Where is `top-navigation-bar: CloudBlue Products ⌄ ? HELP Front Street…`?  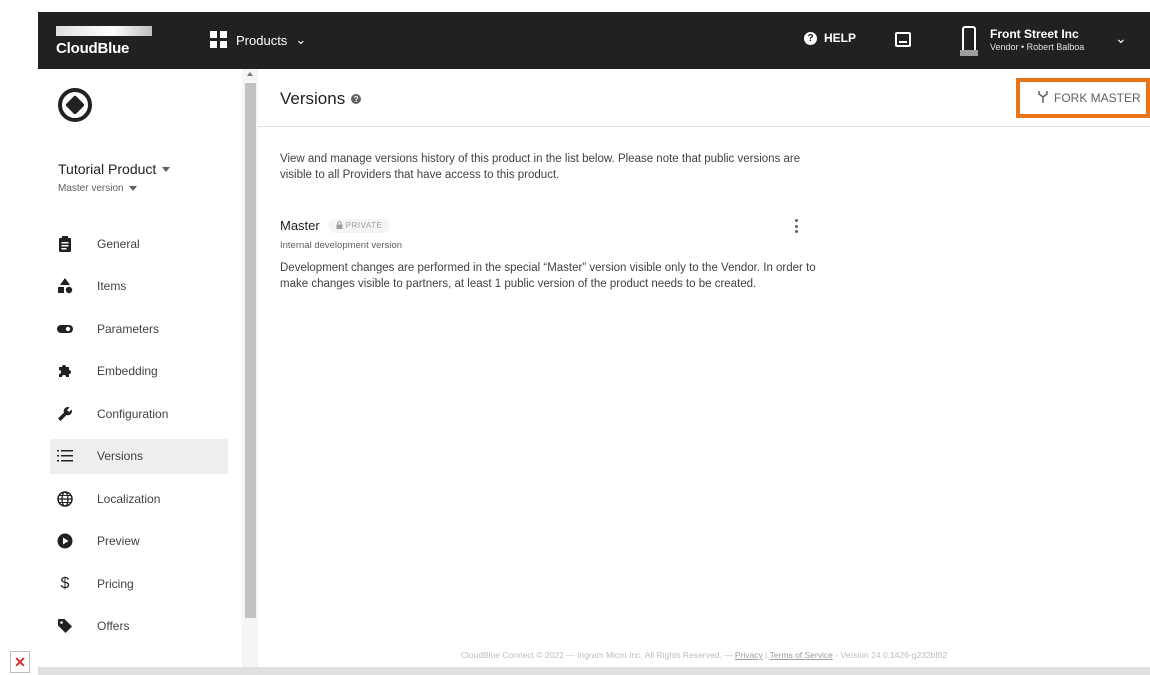 top-navigation-bar: CloudBlue Products ⌄ ? HELP Front Street… is located at coordinates (594, 40).